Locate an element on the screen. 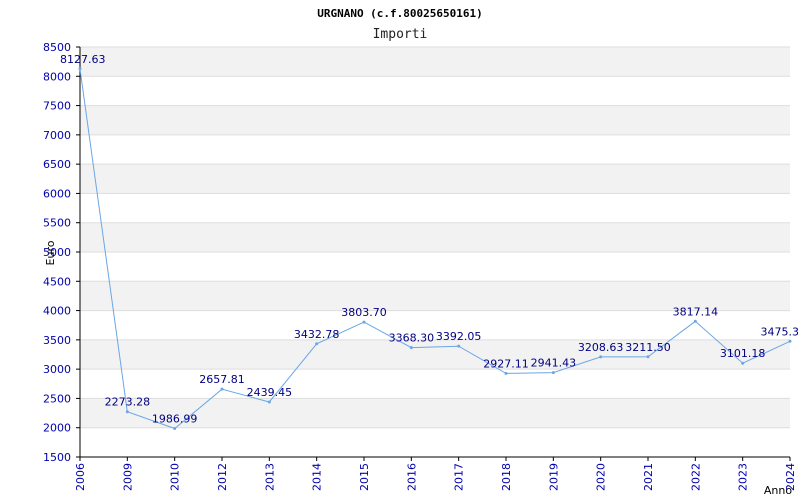 This screenshot has height=500, width=800. x-tick-label: 2018 is located at coordinates (506, 477).